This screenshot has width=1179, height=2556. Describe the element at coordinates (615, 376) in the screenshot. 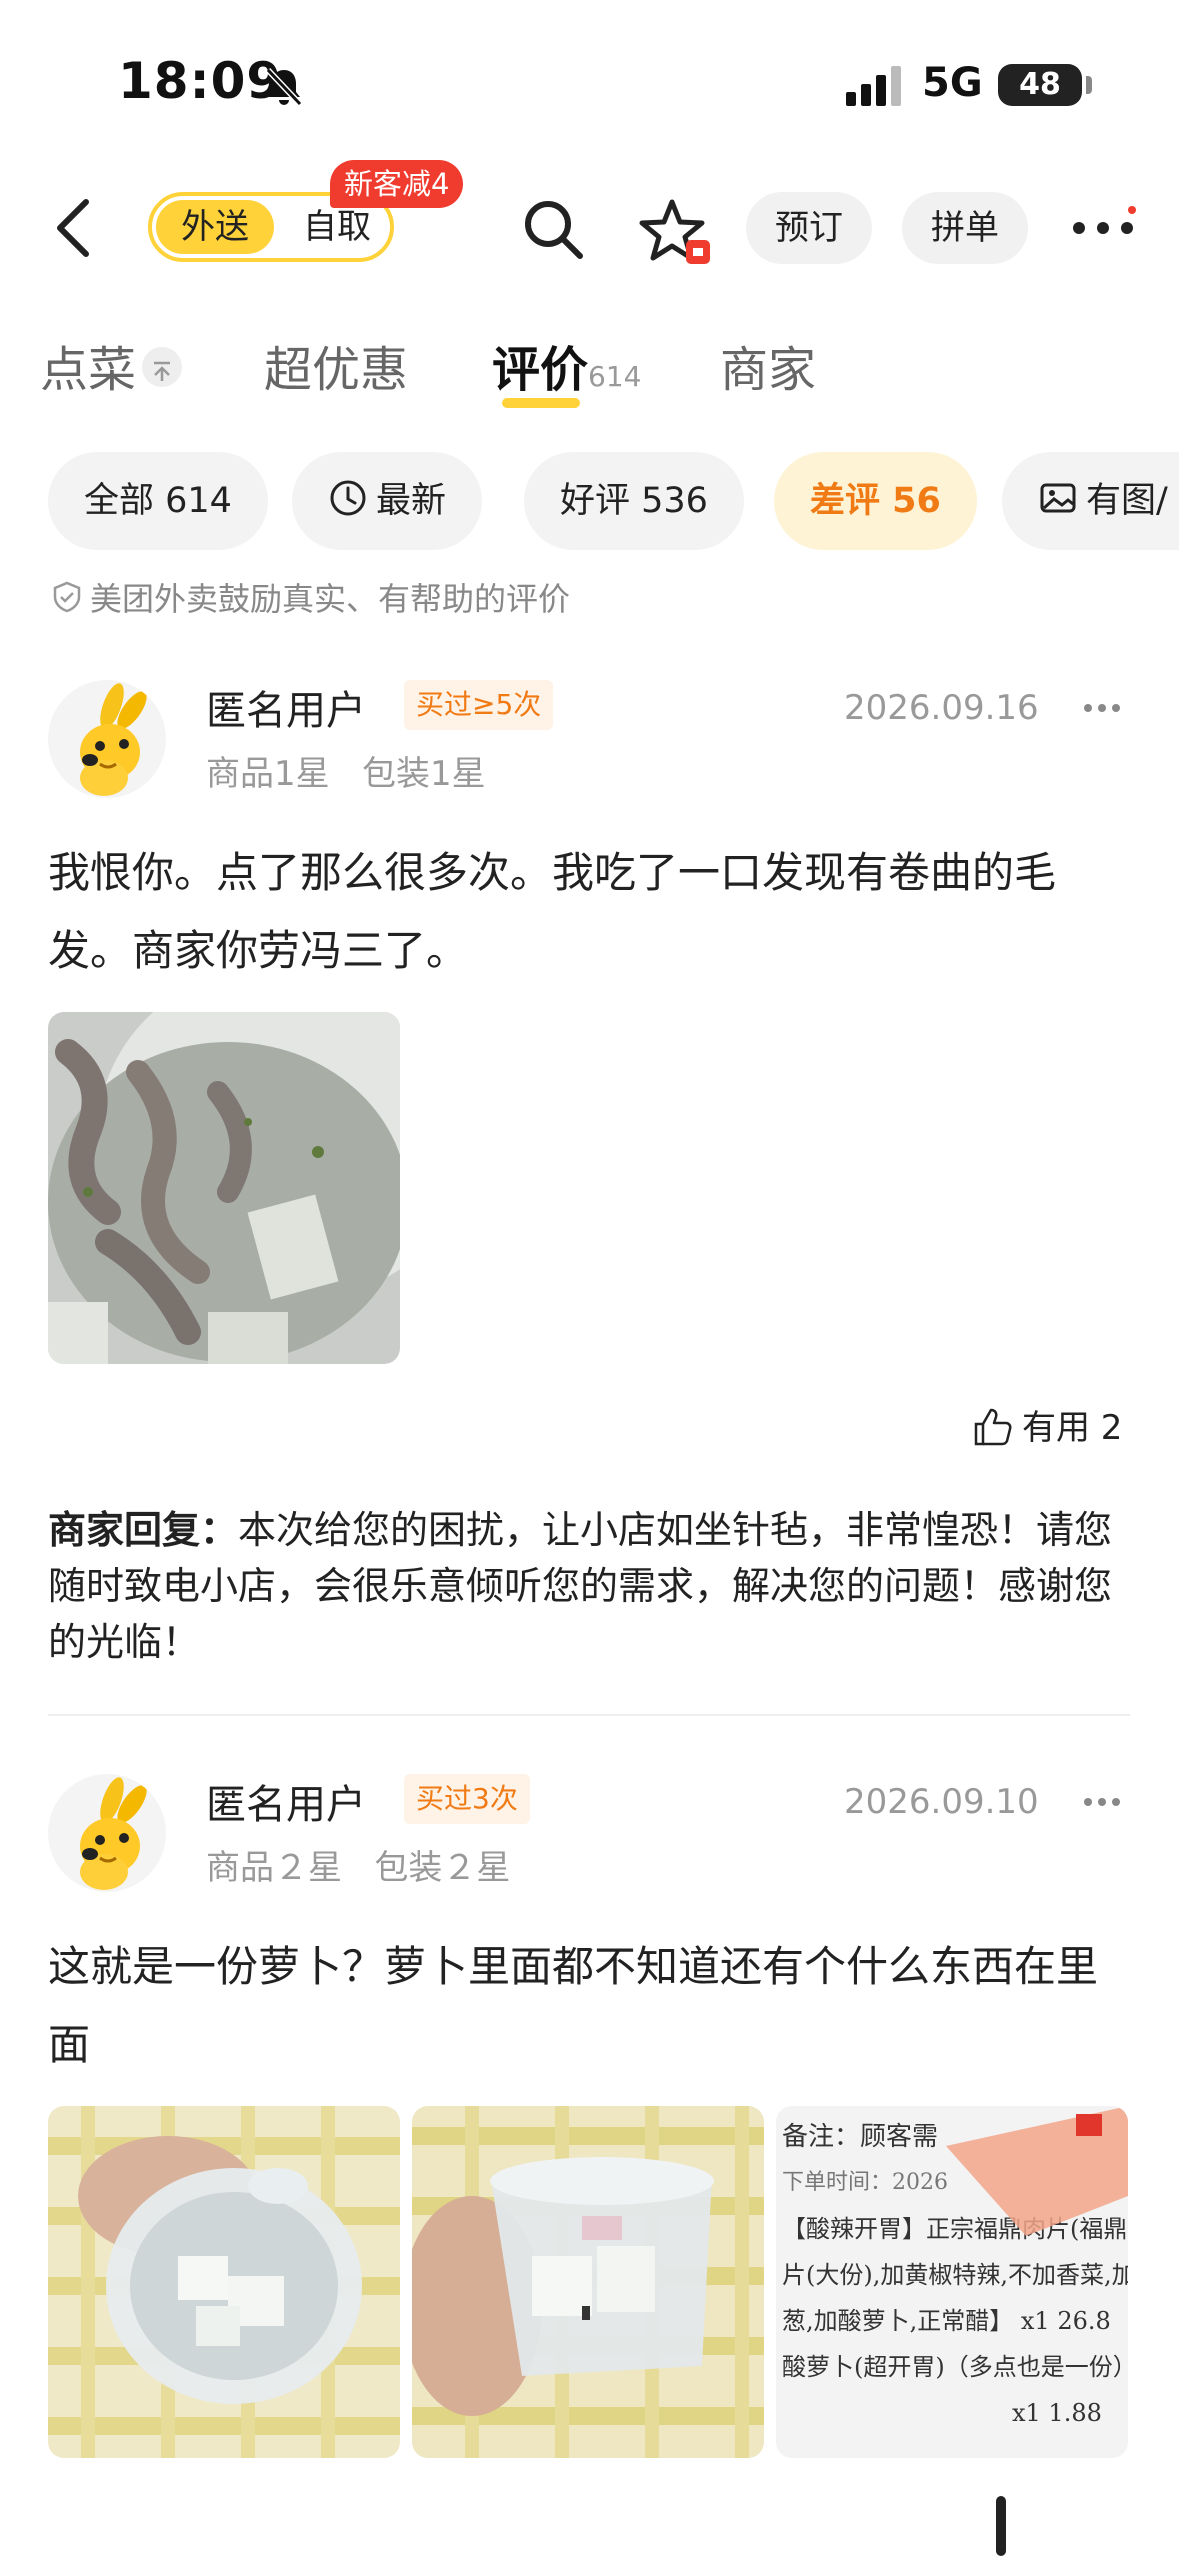

I see `tab-reviews-count: 614` at that location.